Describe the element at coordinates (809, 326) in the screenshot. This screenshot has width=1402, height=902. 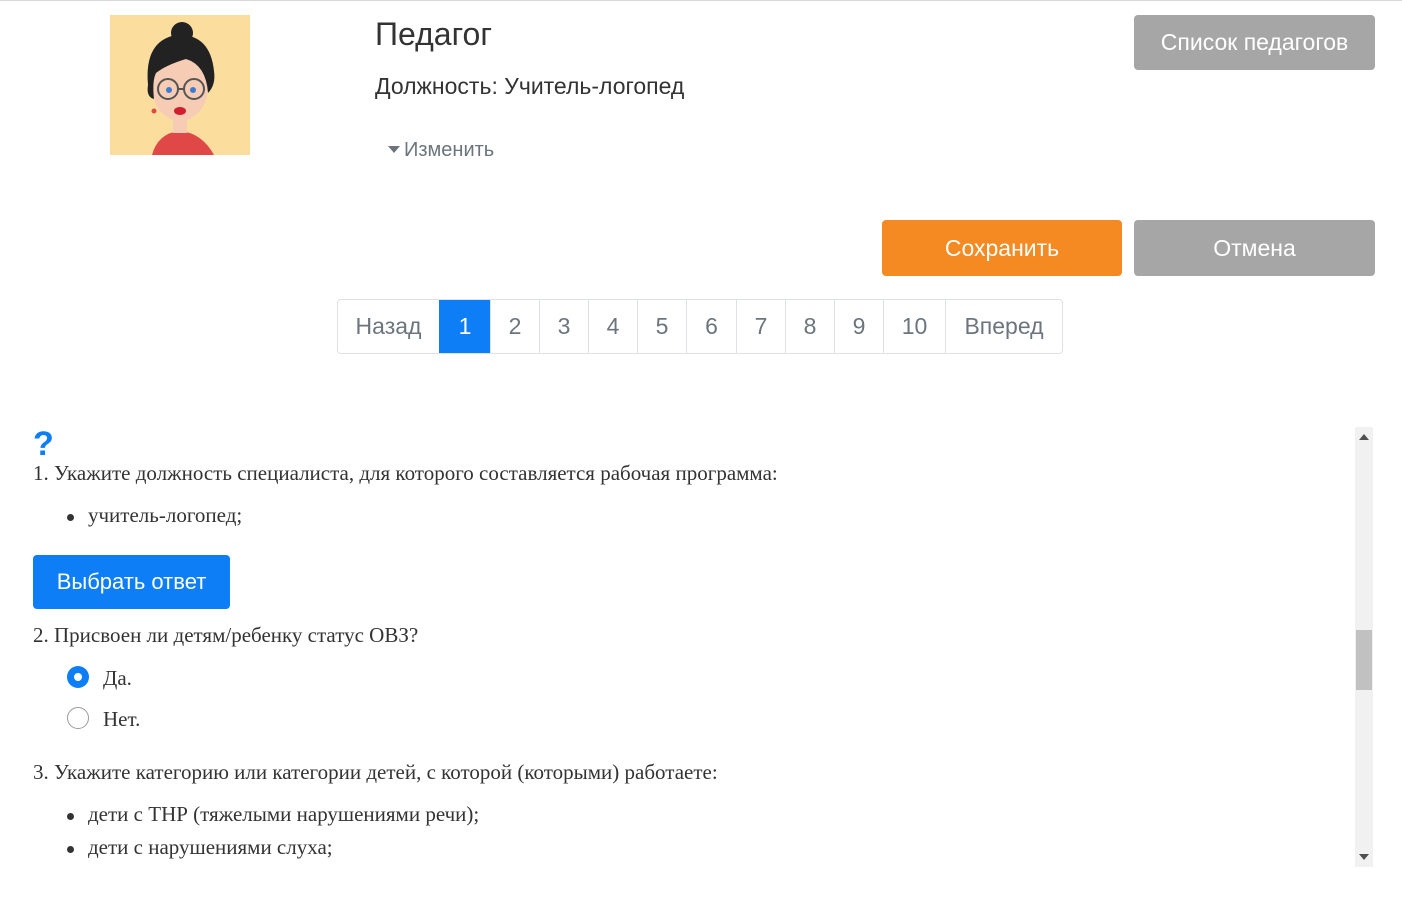
I see `pagination-page-8: 8` at that location.